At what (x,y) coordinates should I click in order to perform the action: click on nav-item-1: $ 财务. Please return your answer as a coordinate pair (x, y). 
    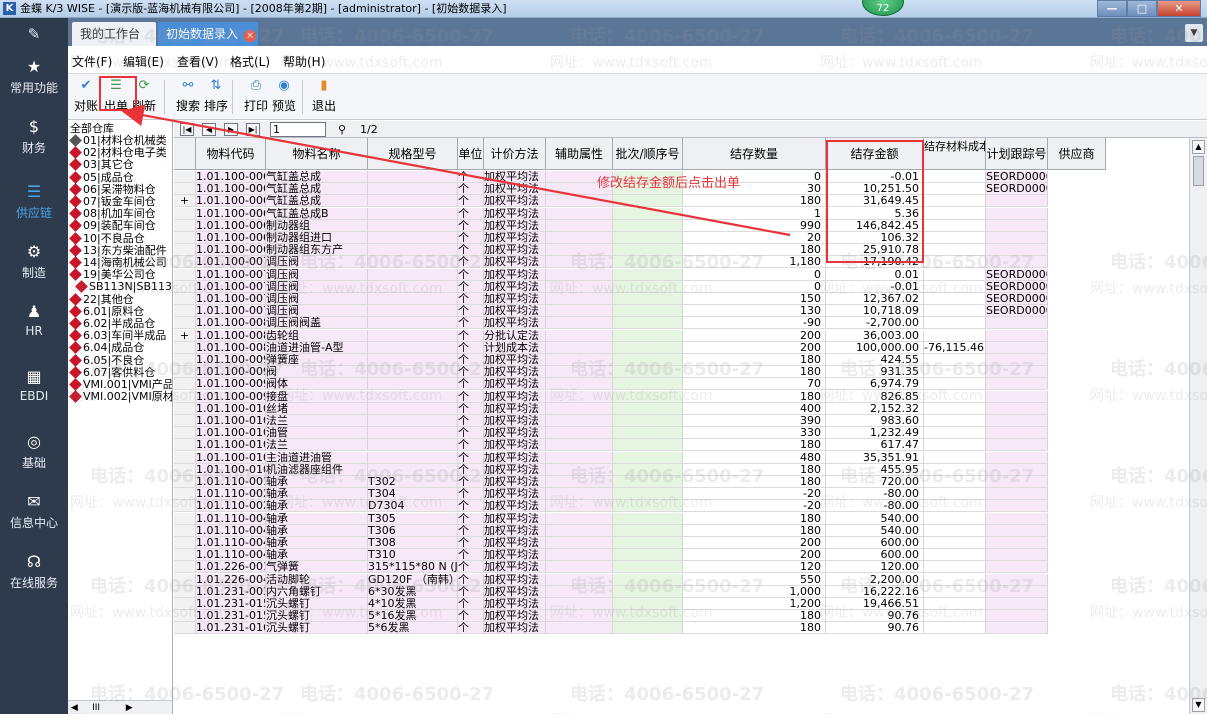
    Looking at the image, I should click on (34, 148).